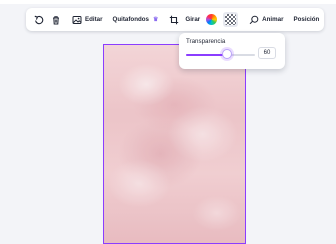  I want to click on undo-icon, so click(38, 19).